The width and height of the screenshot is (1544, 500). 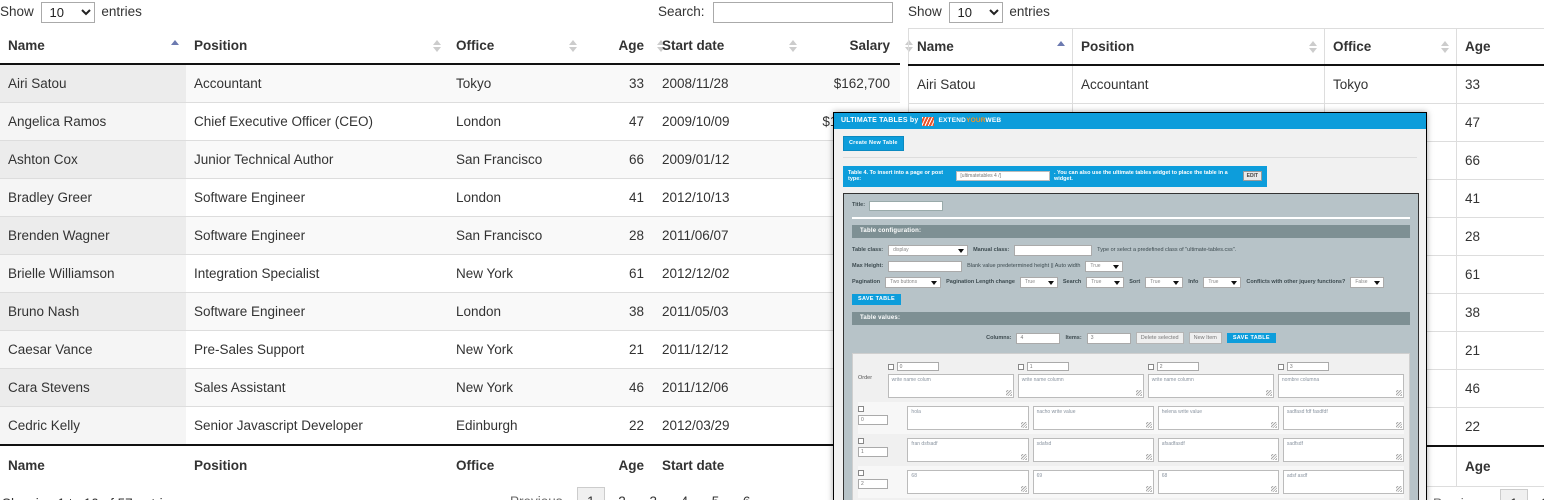 I want to click on column-name-textarea-1: write name column, so click(x=1080, y=386).